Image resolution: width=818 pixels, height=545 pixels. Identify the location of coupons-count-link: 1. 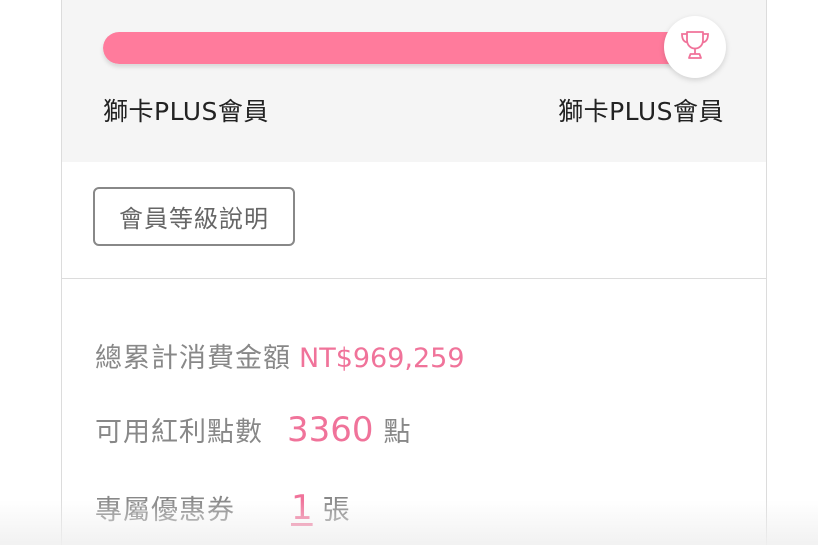
(302, 508).